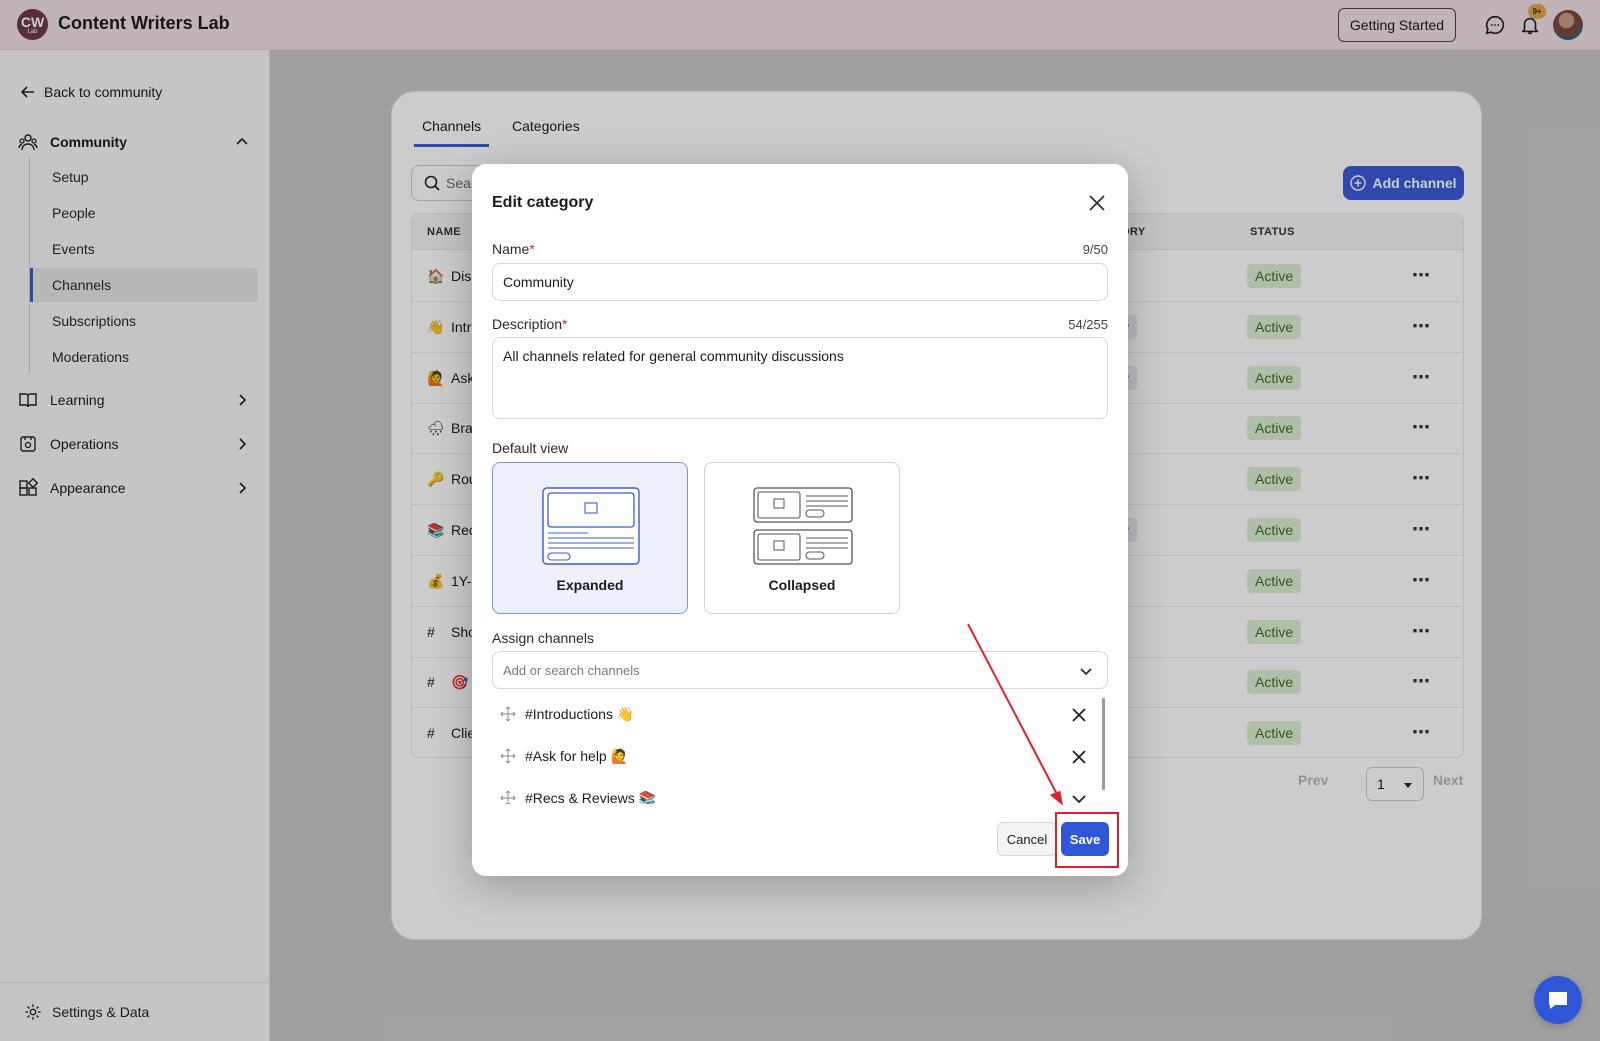 The width and height of the screenshot is (1600, 1041). What do you see at coordinates (590, 585) in the screenshot?
I see `expanded-caption: Expanded` at bounding box center [590, 585].